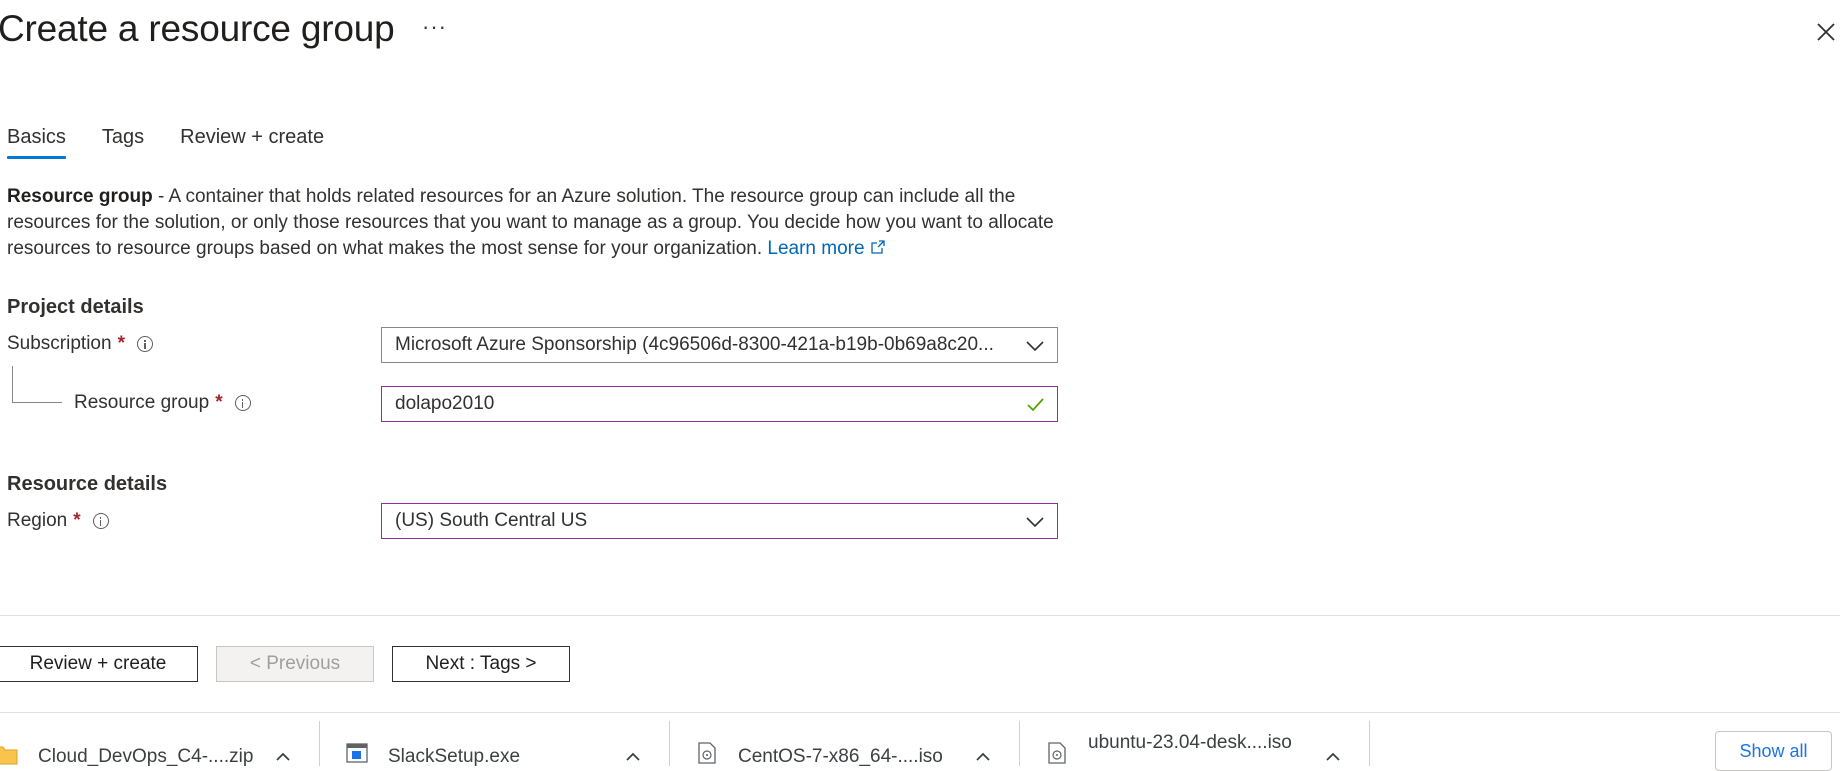  I want to click on subscription-label: Subscription *, so click(80, 344).